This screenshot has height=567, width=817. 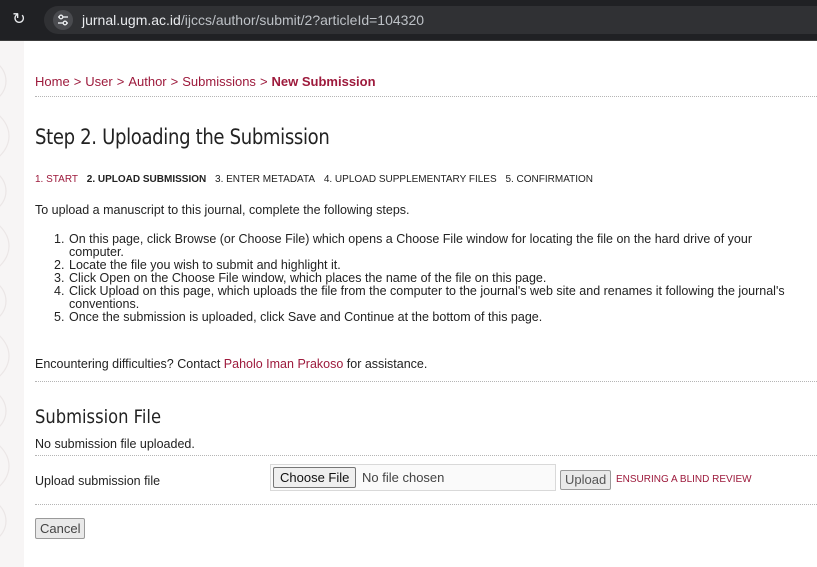 What do you see at coordinates (60, 528) in the screenshot?
I see `cancel-button: Cancel` at bounding box center [60, 528].